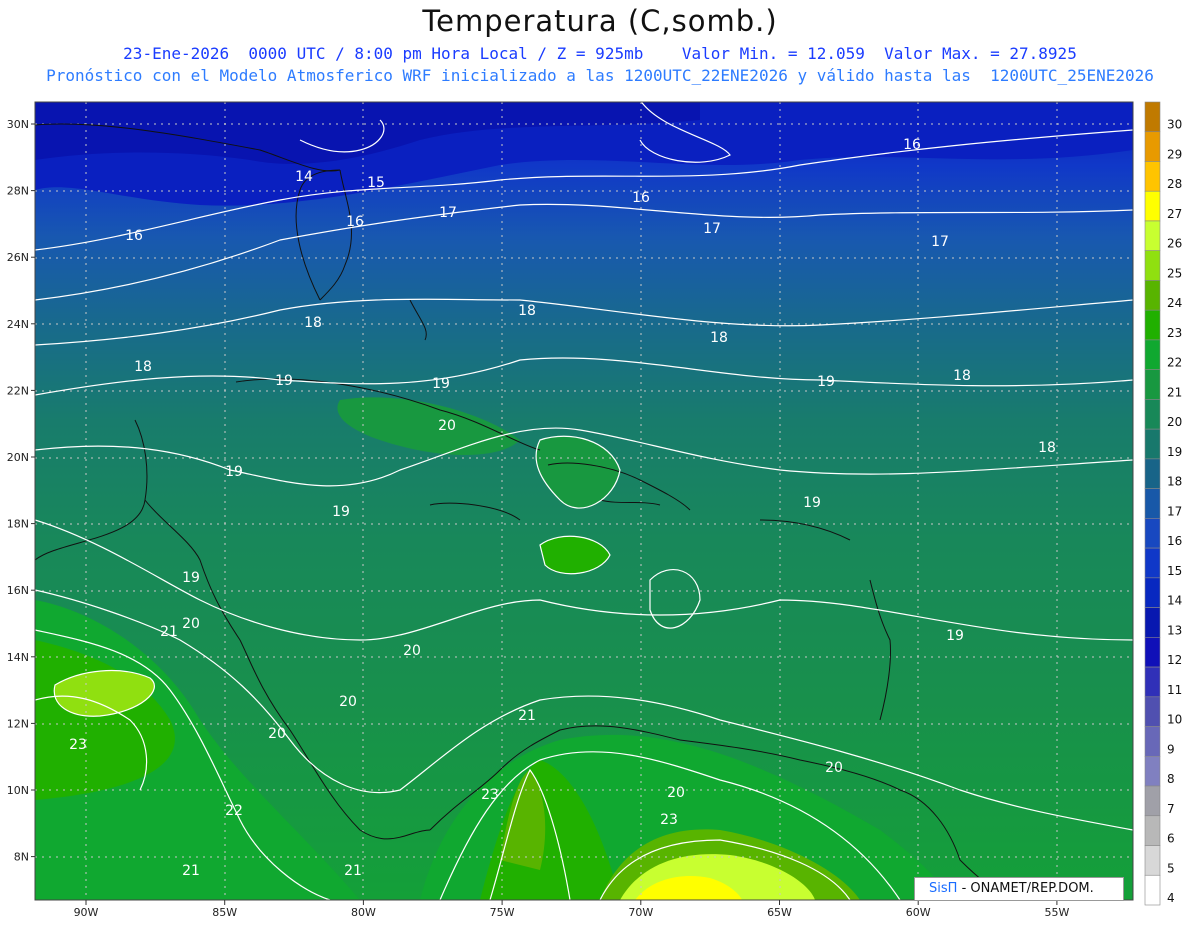 The image size is (1200, 927). Describe the element at coordinates (1027, 888) in the screenshot. I see `logo-org-text: - ONAMET/REP.DOM.` at that location.